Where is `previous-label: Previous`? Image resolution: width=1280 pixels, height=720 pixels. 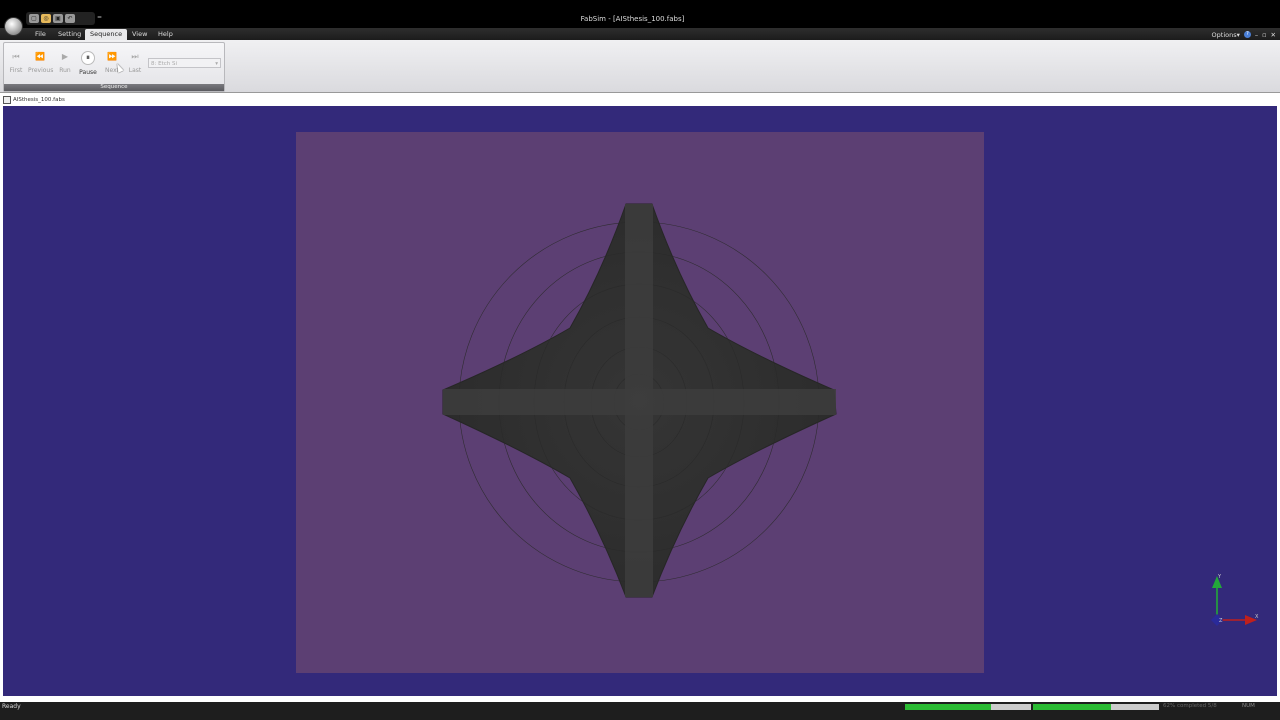 previous-label: Previous is located at coordinates (41, 70).